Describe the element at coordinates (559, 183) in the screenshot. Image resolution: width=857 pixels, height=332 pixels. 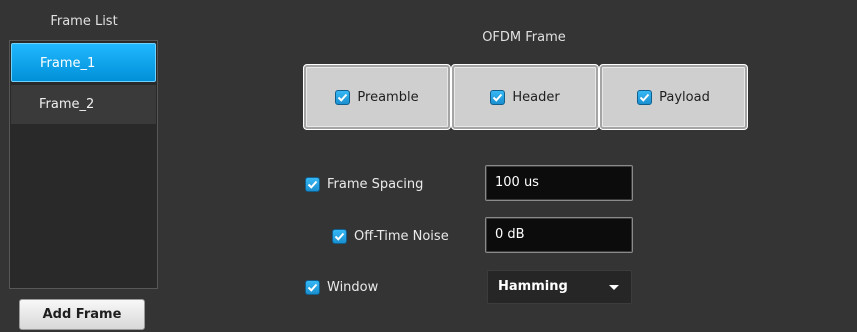
I see `frame-spacing-input: 100 us` at that location.